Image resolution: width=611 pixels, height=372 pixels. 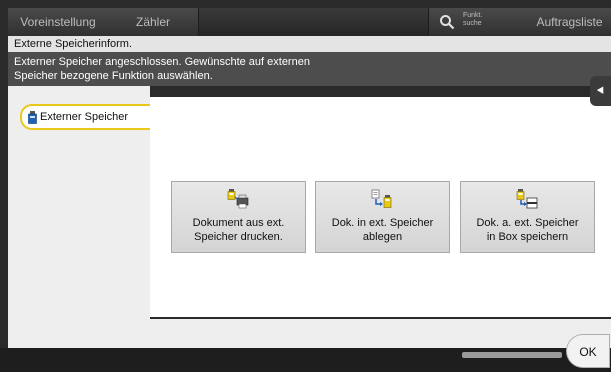 What do you see at coordinates (238, 230) in the screenshot?
I see `function-label: Dokument aus ext. Speicher drucken.` at bounding box center [238, 230].